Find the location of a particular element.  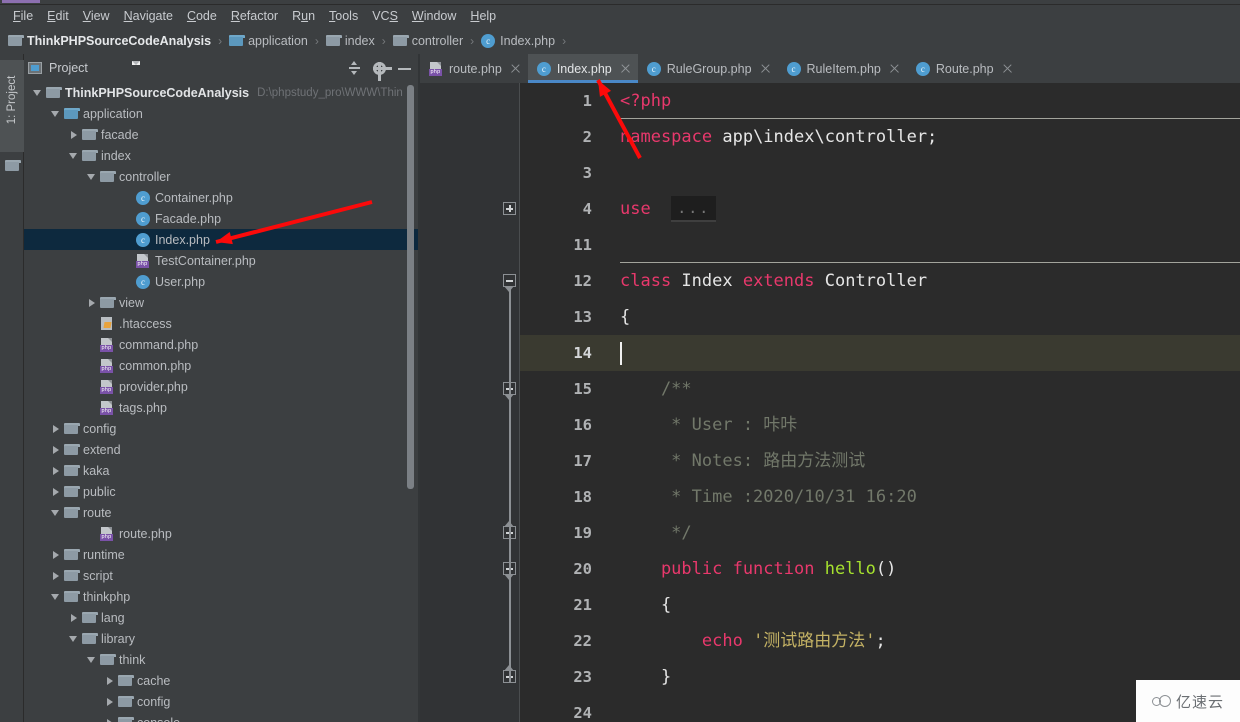

menu-item-navigate: Navigate is located at coordinates (148, 16).